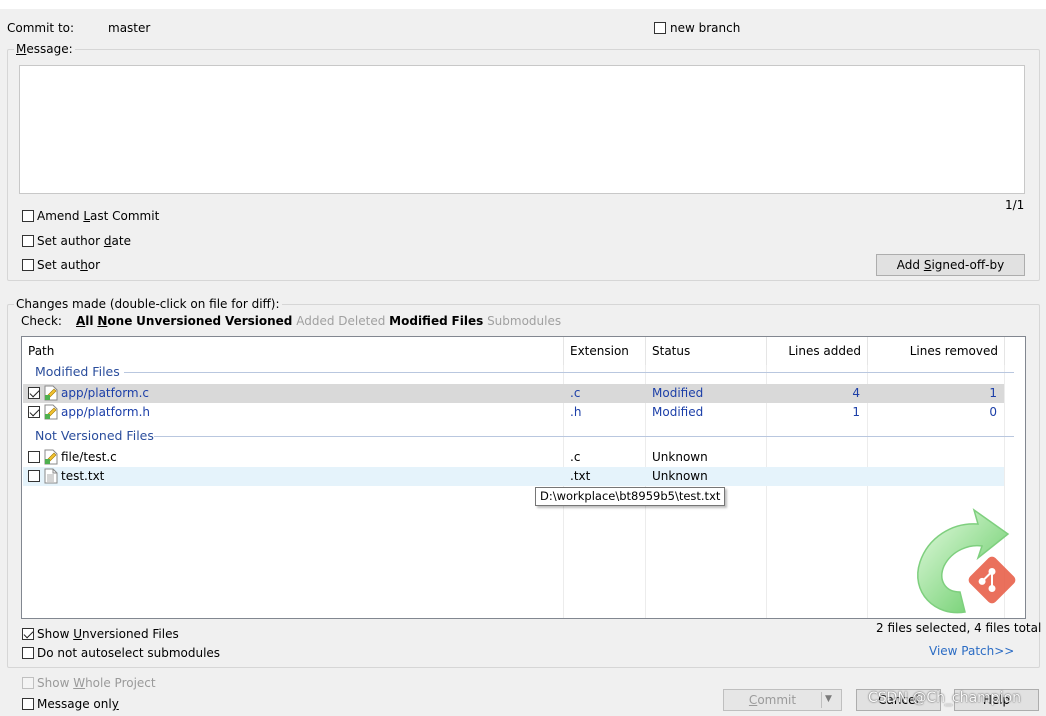 Image resolution: width=1046 pixels, height=716 pixels. What do you see at coordinates (77, 371) in the screenshot?
I see `group-header-modified: Modified Files` at bounding box center [77, 371].